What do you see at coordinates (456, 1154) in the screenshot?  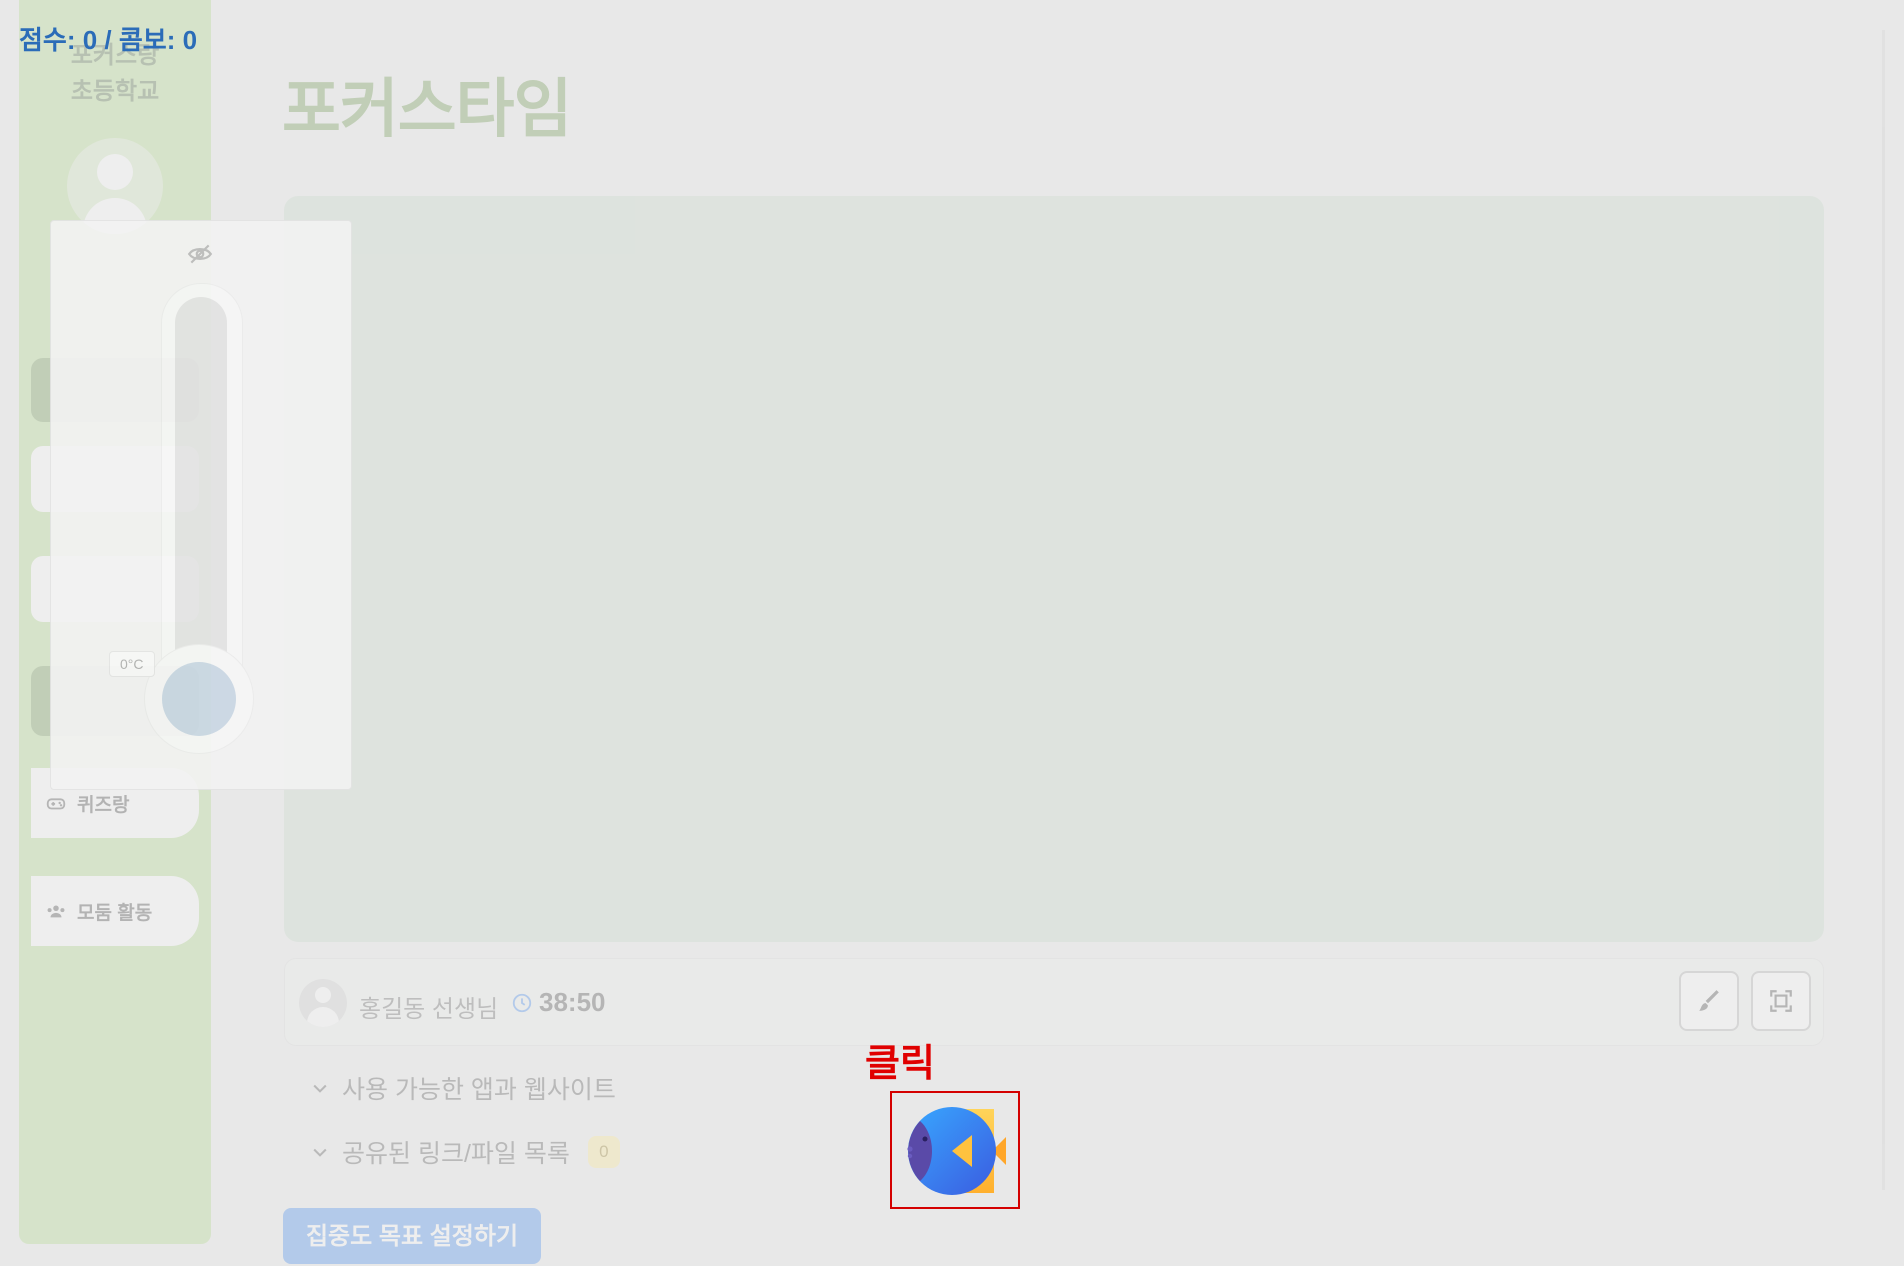 I see `links-label: 공유된 링크/파일 목록` at bounding box center [456, 1154].